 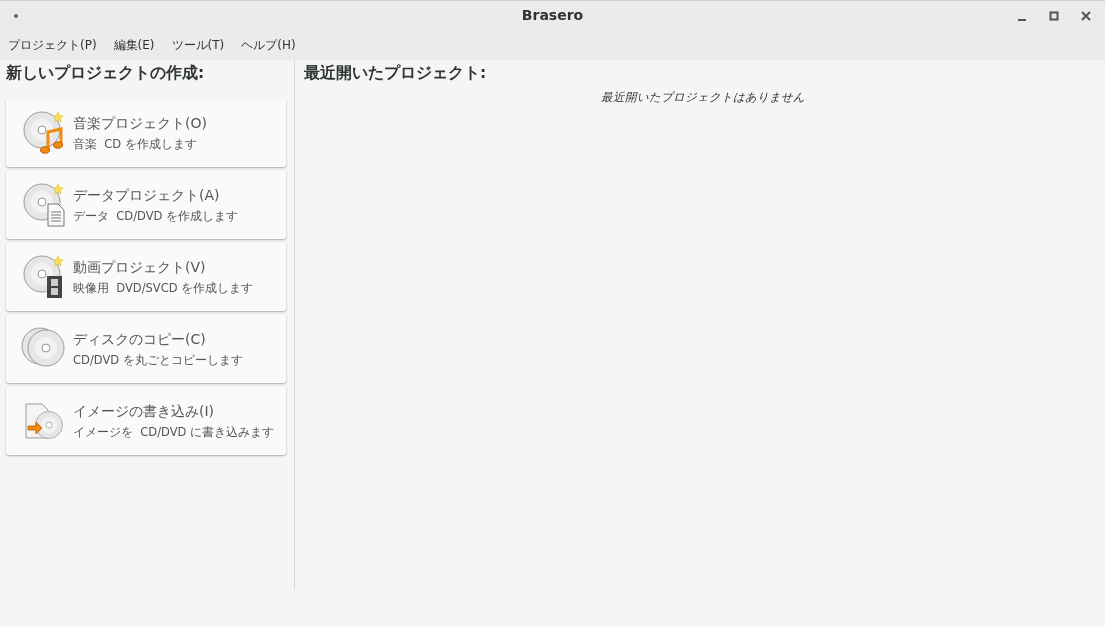 I want to click on project-button: 動画プロジェクト(V) 映像用 DVD/SVCD を作成します, so click(x=146, y=277).